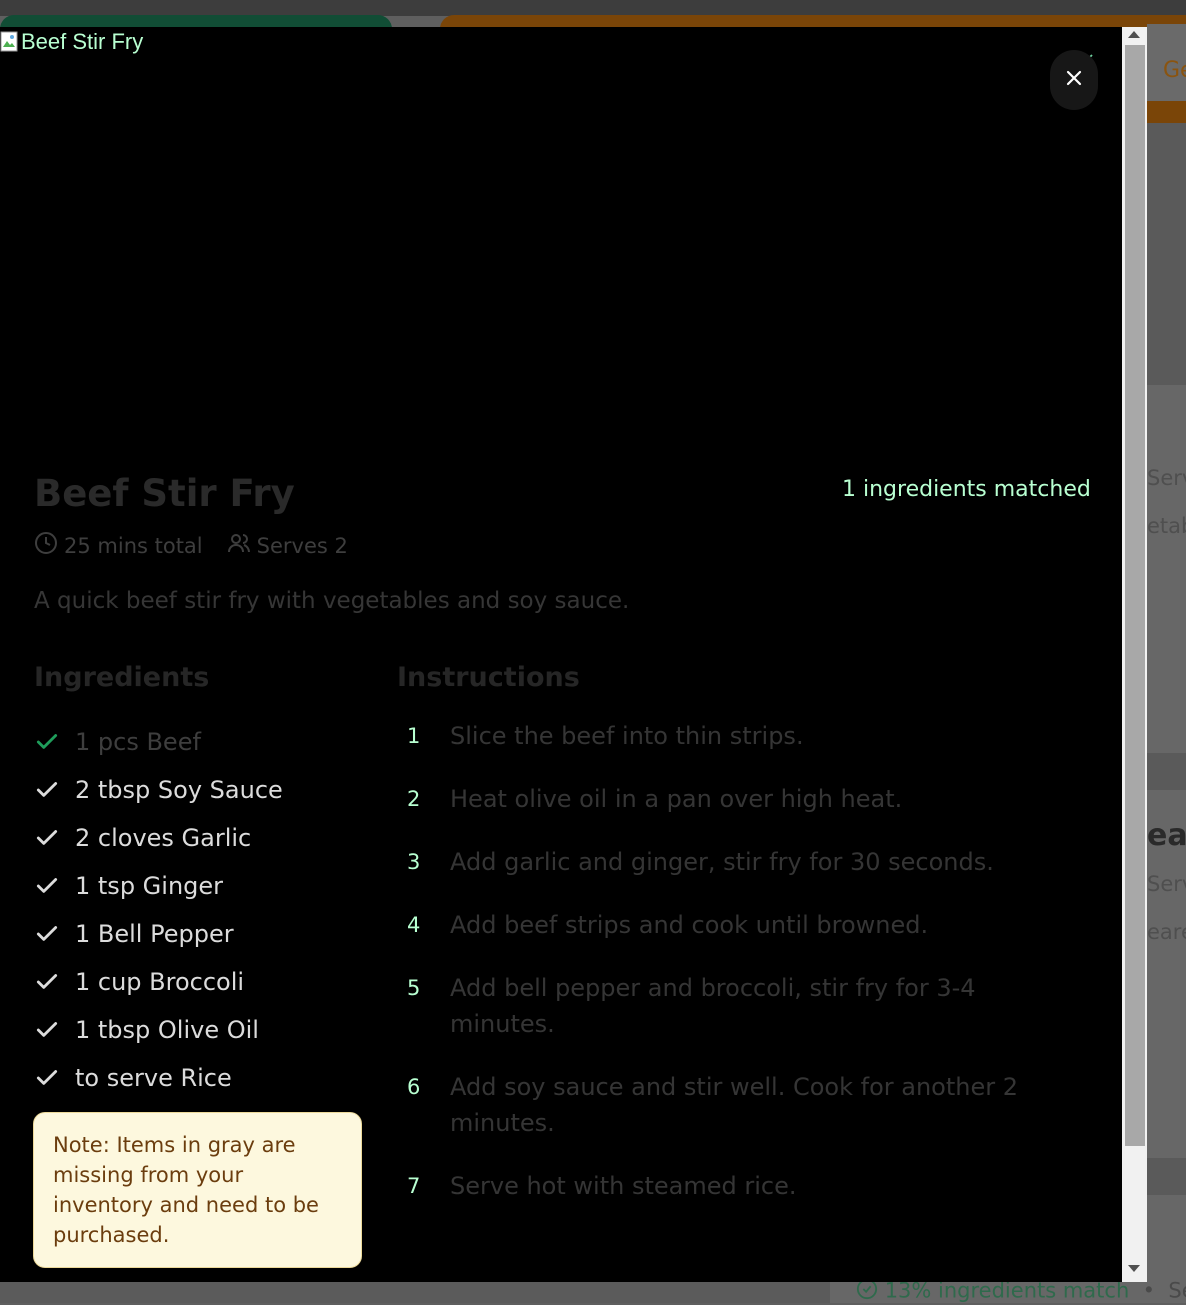 Image resolution: width=1186 pixels, height=1305 pixels. What do you see at coordinates (1166, 932) in the screenshot?
I see `background-text: eare` at bounding box center [1166, 932].